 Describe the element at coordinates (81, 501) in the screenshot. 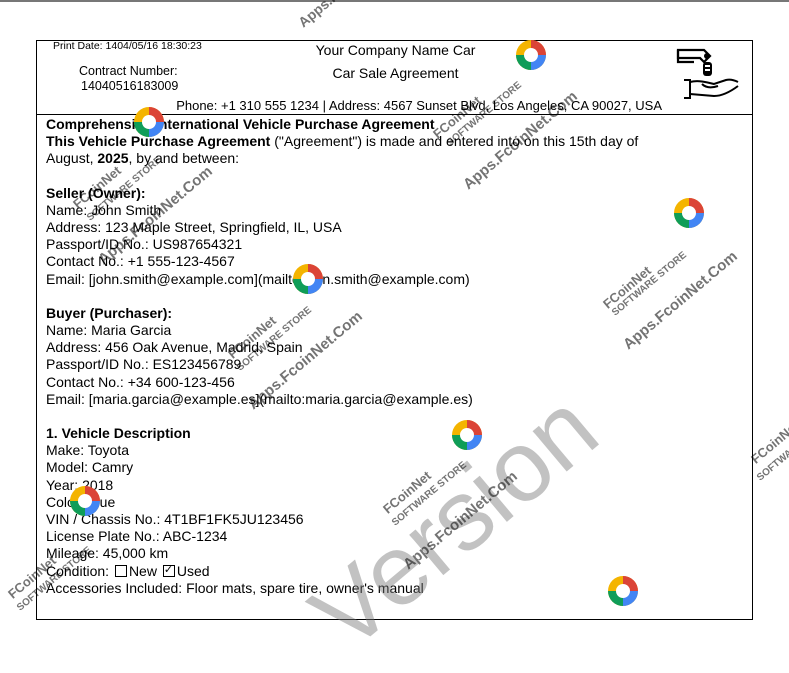

I see `vehicle-color: Color: Blue` at that location.